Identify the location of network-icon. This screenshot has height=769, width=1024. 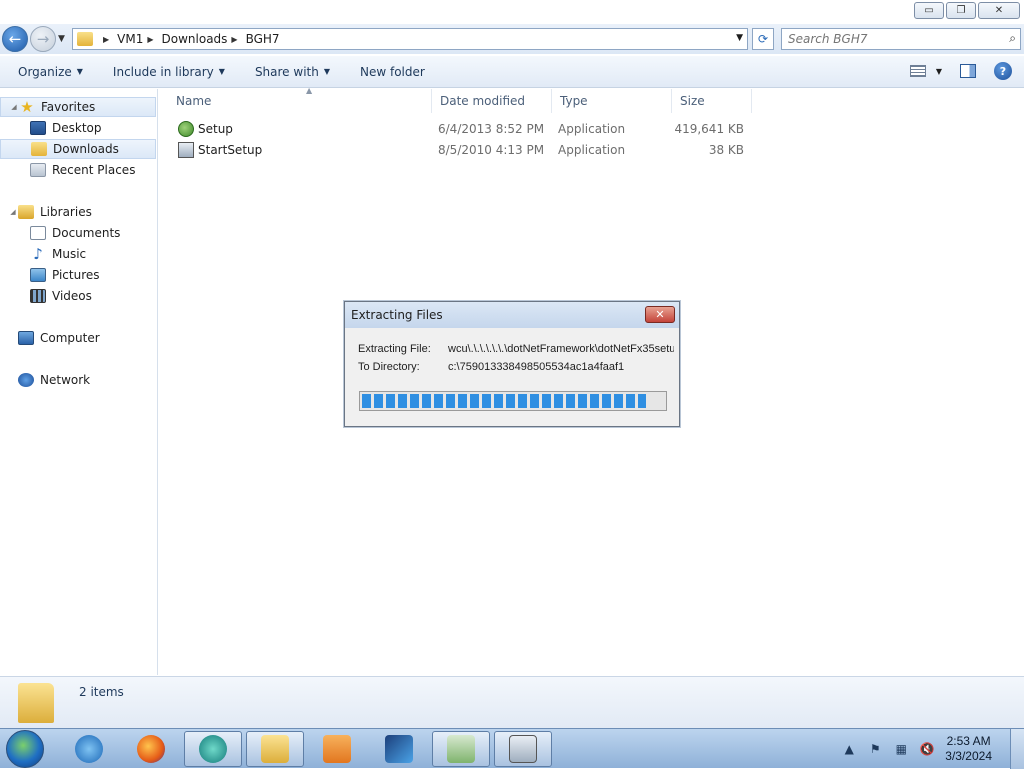
(26, 380).